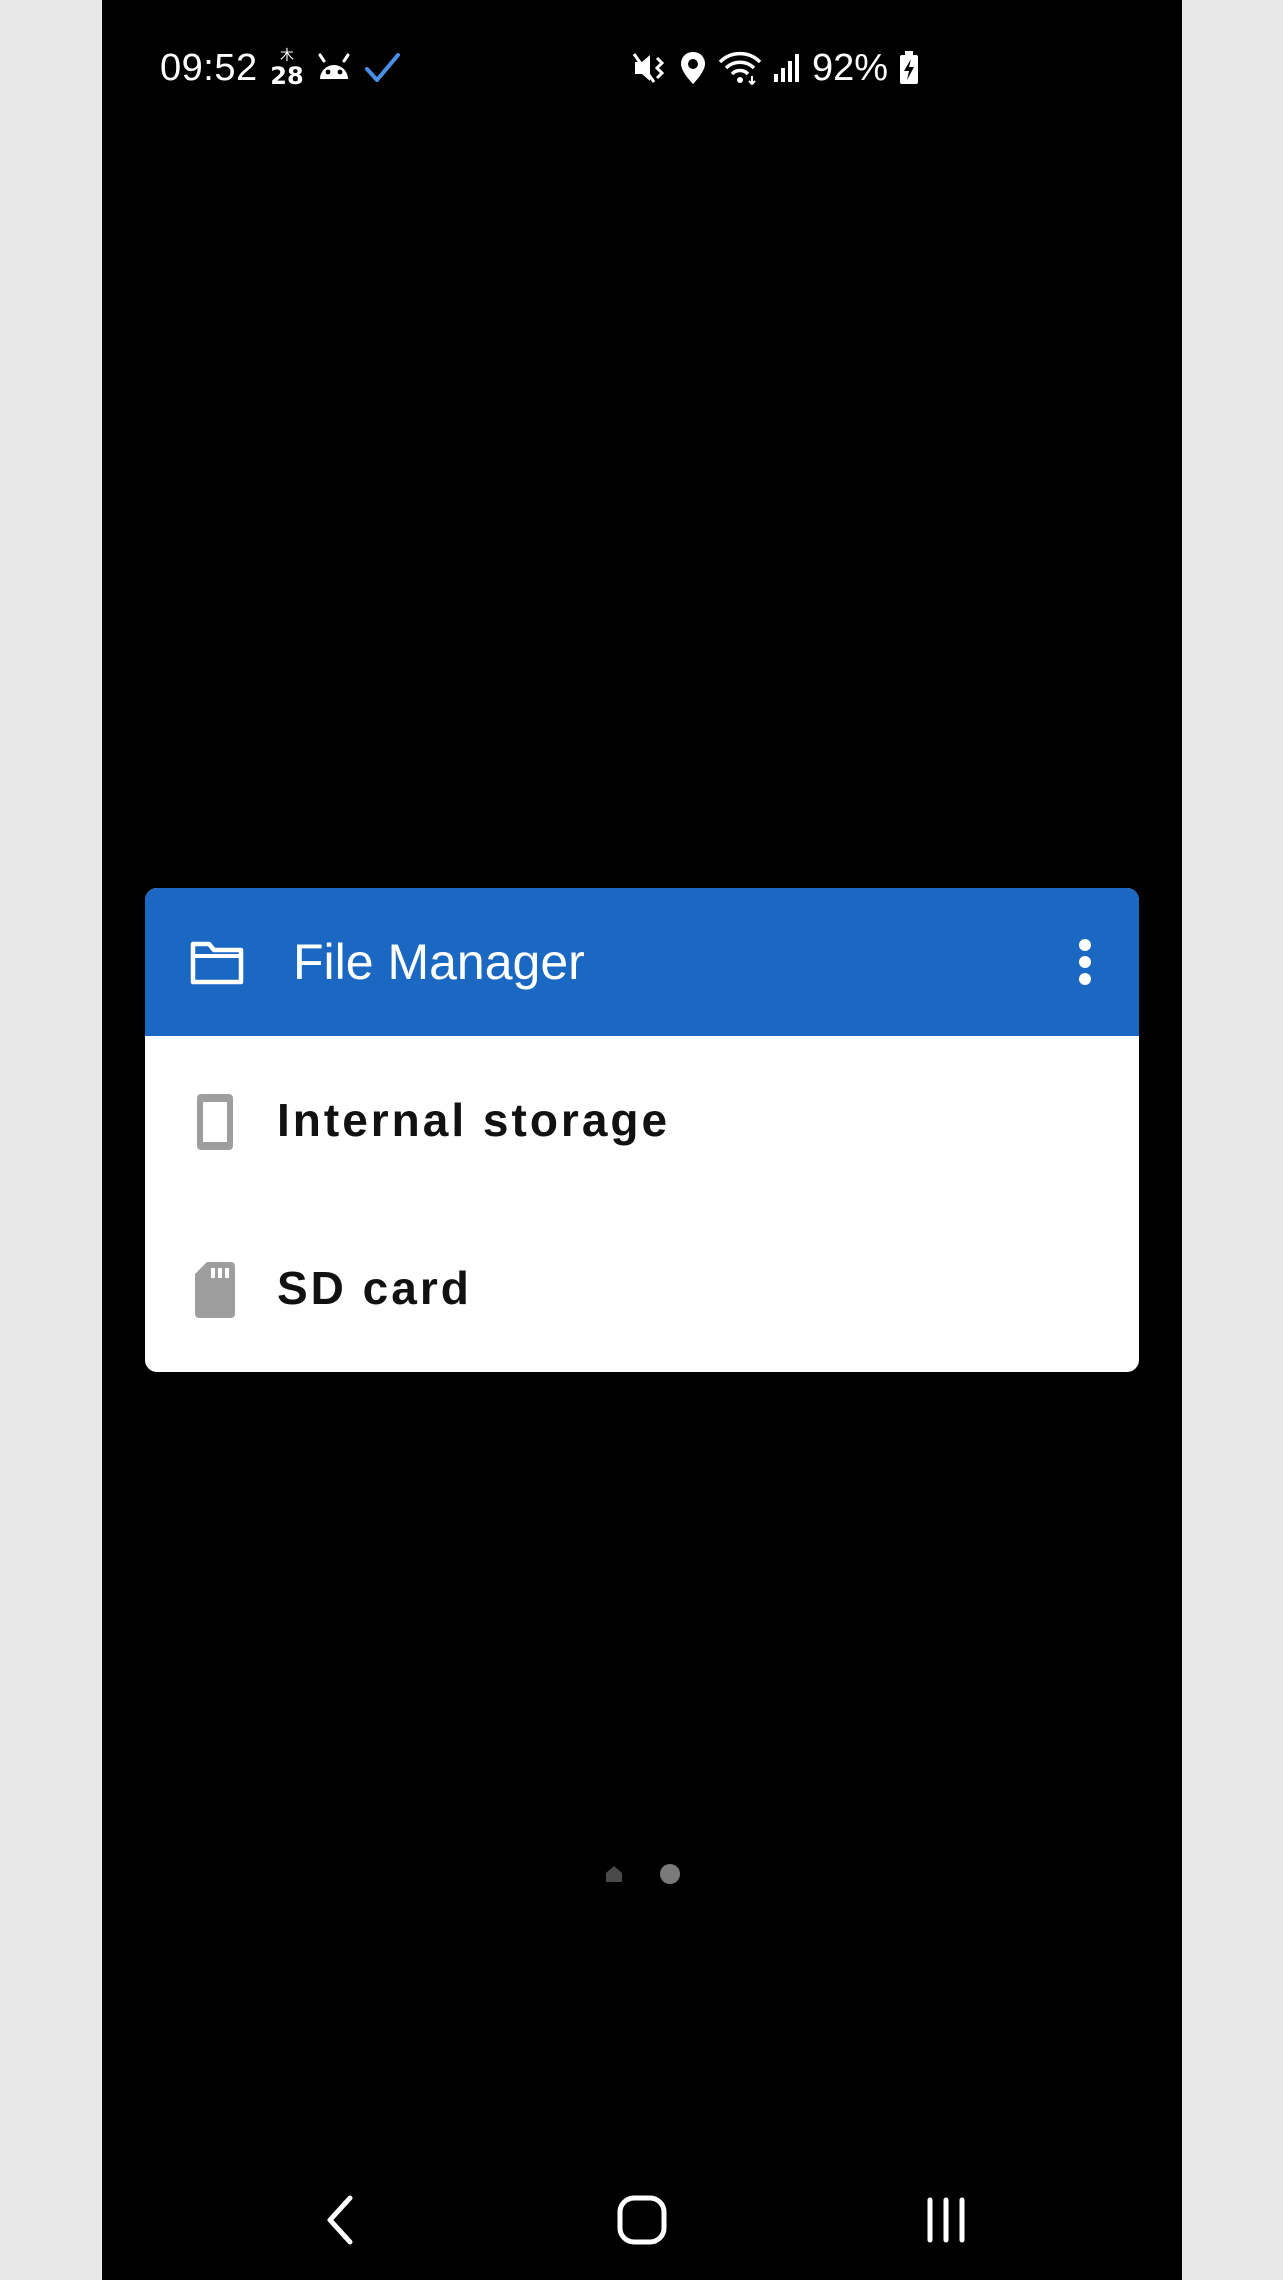 Image resolution: width=1283 pixels, height=2280 pixels. I want to click on wifi-icon, so click(740, 68).